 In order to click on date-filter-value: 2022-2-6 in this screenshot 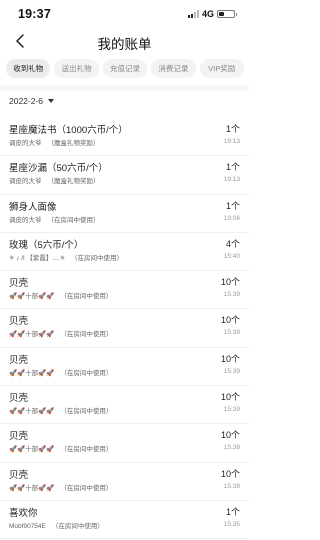, I will do `click(26, 101)`.